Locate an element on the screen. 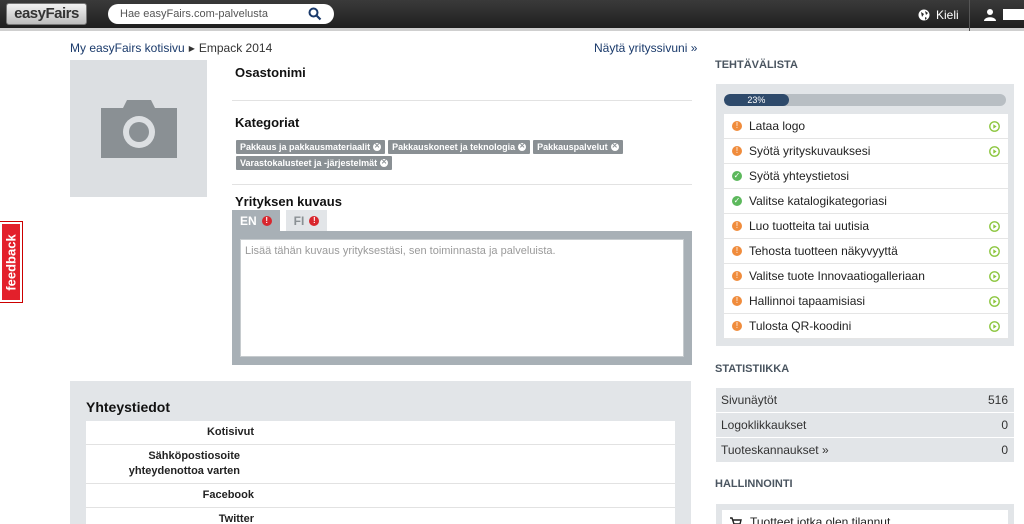  task-label: Tulosta QR-koodini is located at coordinates (800, 326).